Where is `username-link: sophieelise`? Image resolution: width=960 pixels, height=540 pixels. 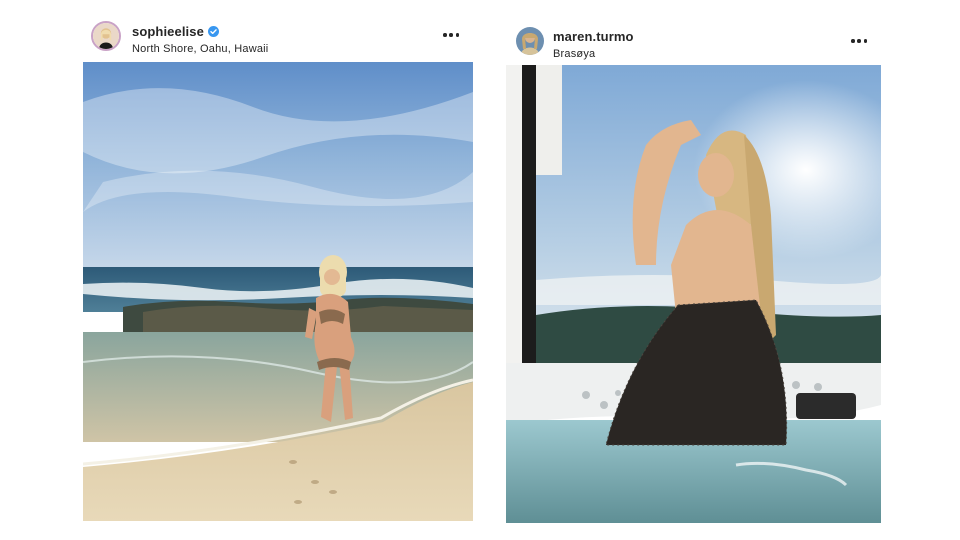
username-link: sophieelise is located at coordinates (168, 31).